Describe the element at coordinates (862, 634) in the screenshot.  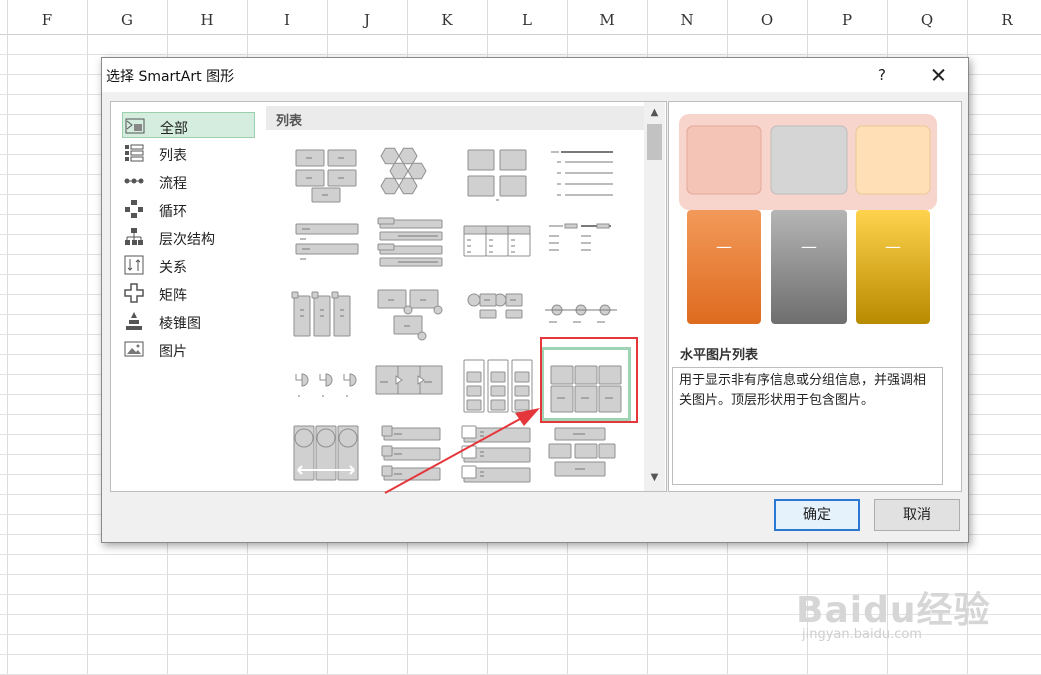
I see `watermark-url: jingyan.baidu.com` at that location.